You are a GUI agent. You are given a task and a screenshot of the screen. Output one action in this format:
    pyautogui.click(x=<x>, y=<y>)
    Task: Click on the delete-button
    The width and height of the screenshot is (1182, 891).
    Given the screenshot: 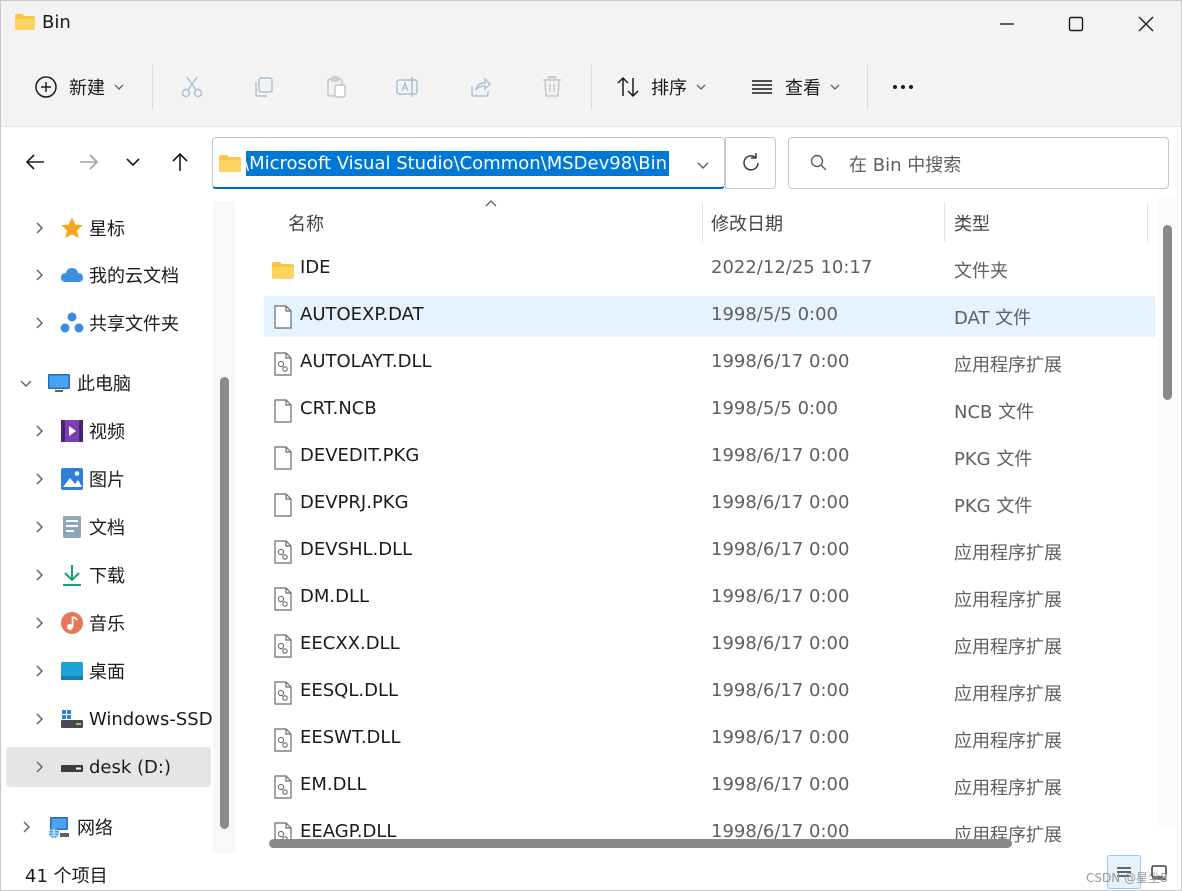 What is the action you would take?
    pyautogui.click(x=552, y=87)
    